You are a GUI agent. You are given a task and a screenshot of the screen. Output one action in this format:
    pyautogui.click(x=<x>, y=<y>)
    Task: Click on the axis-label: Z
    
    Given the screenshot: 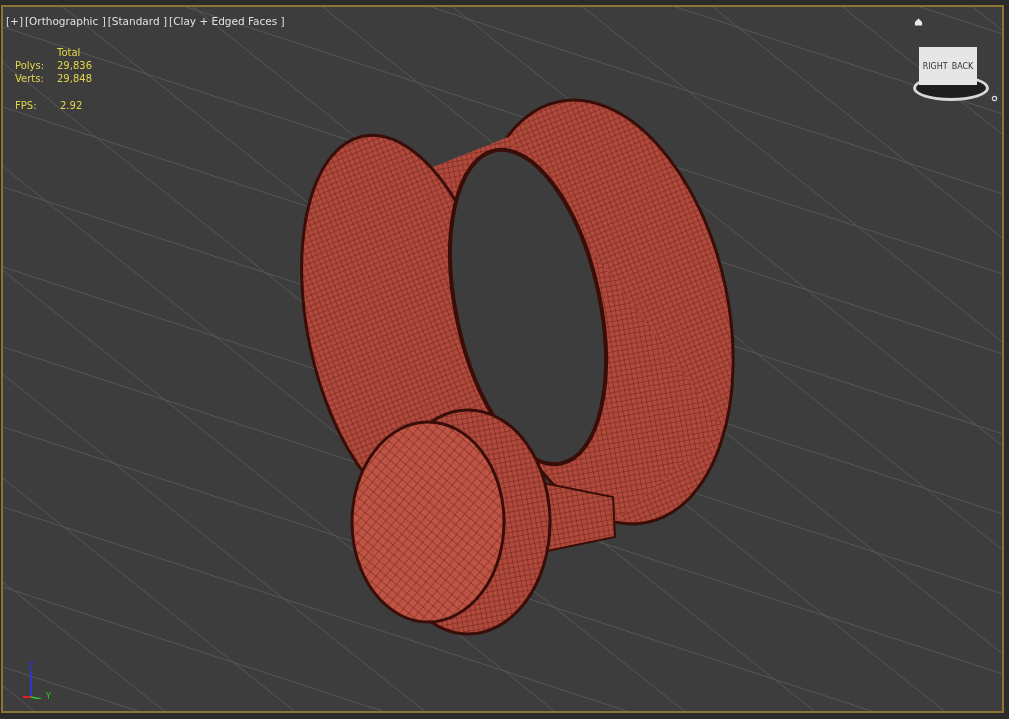 What is the action you would take?
    pyautogui.click(x=31, y=667)
    